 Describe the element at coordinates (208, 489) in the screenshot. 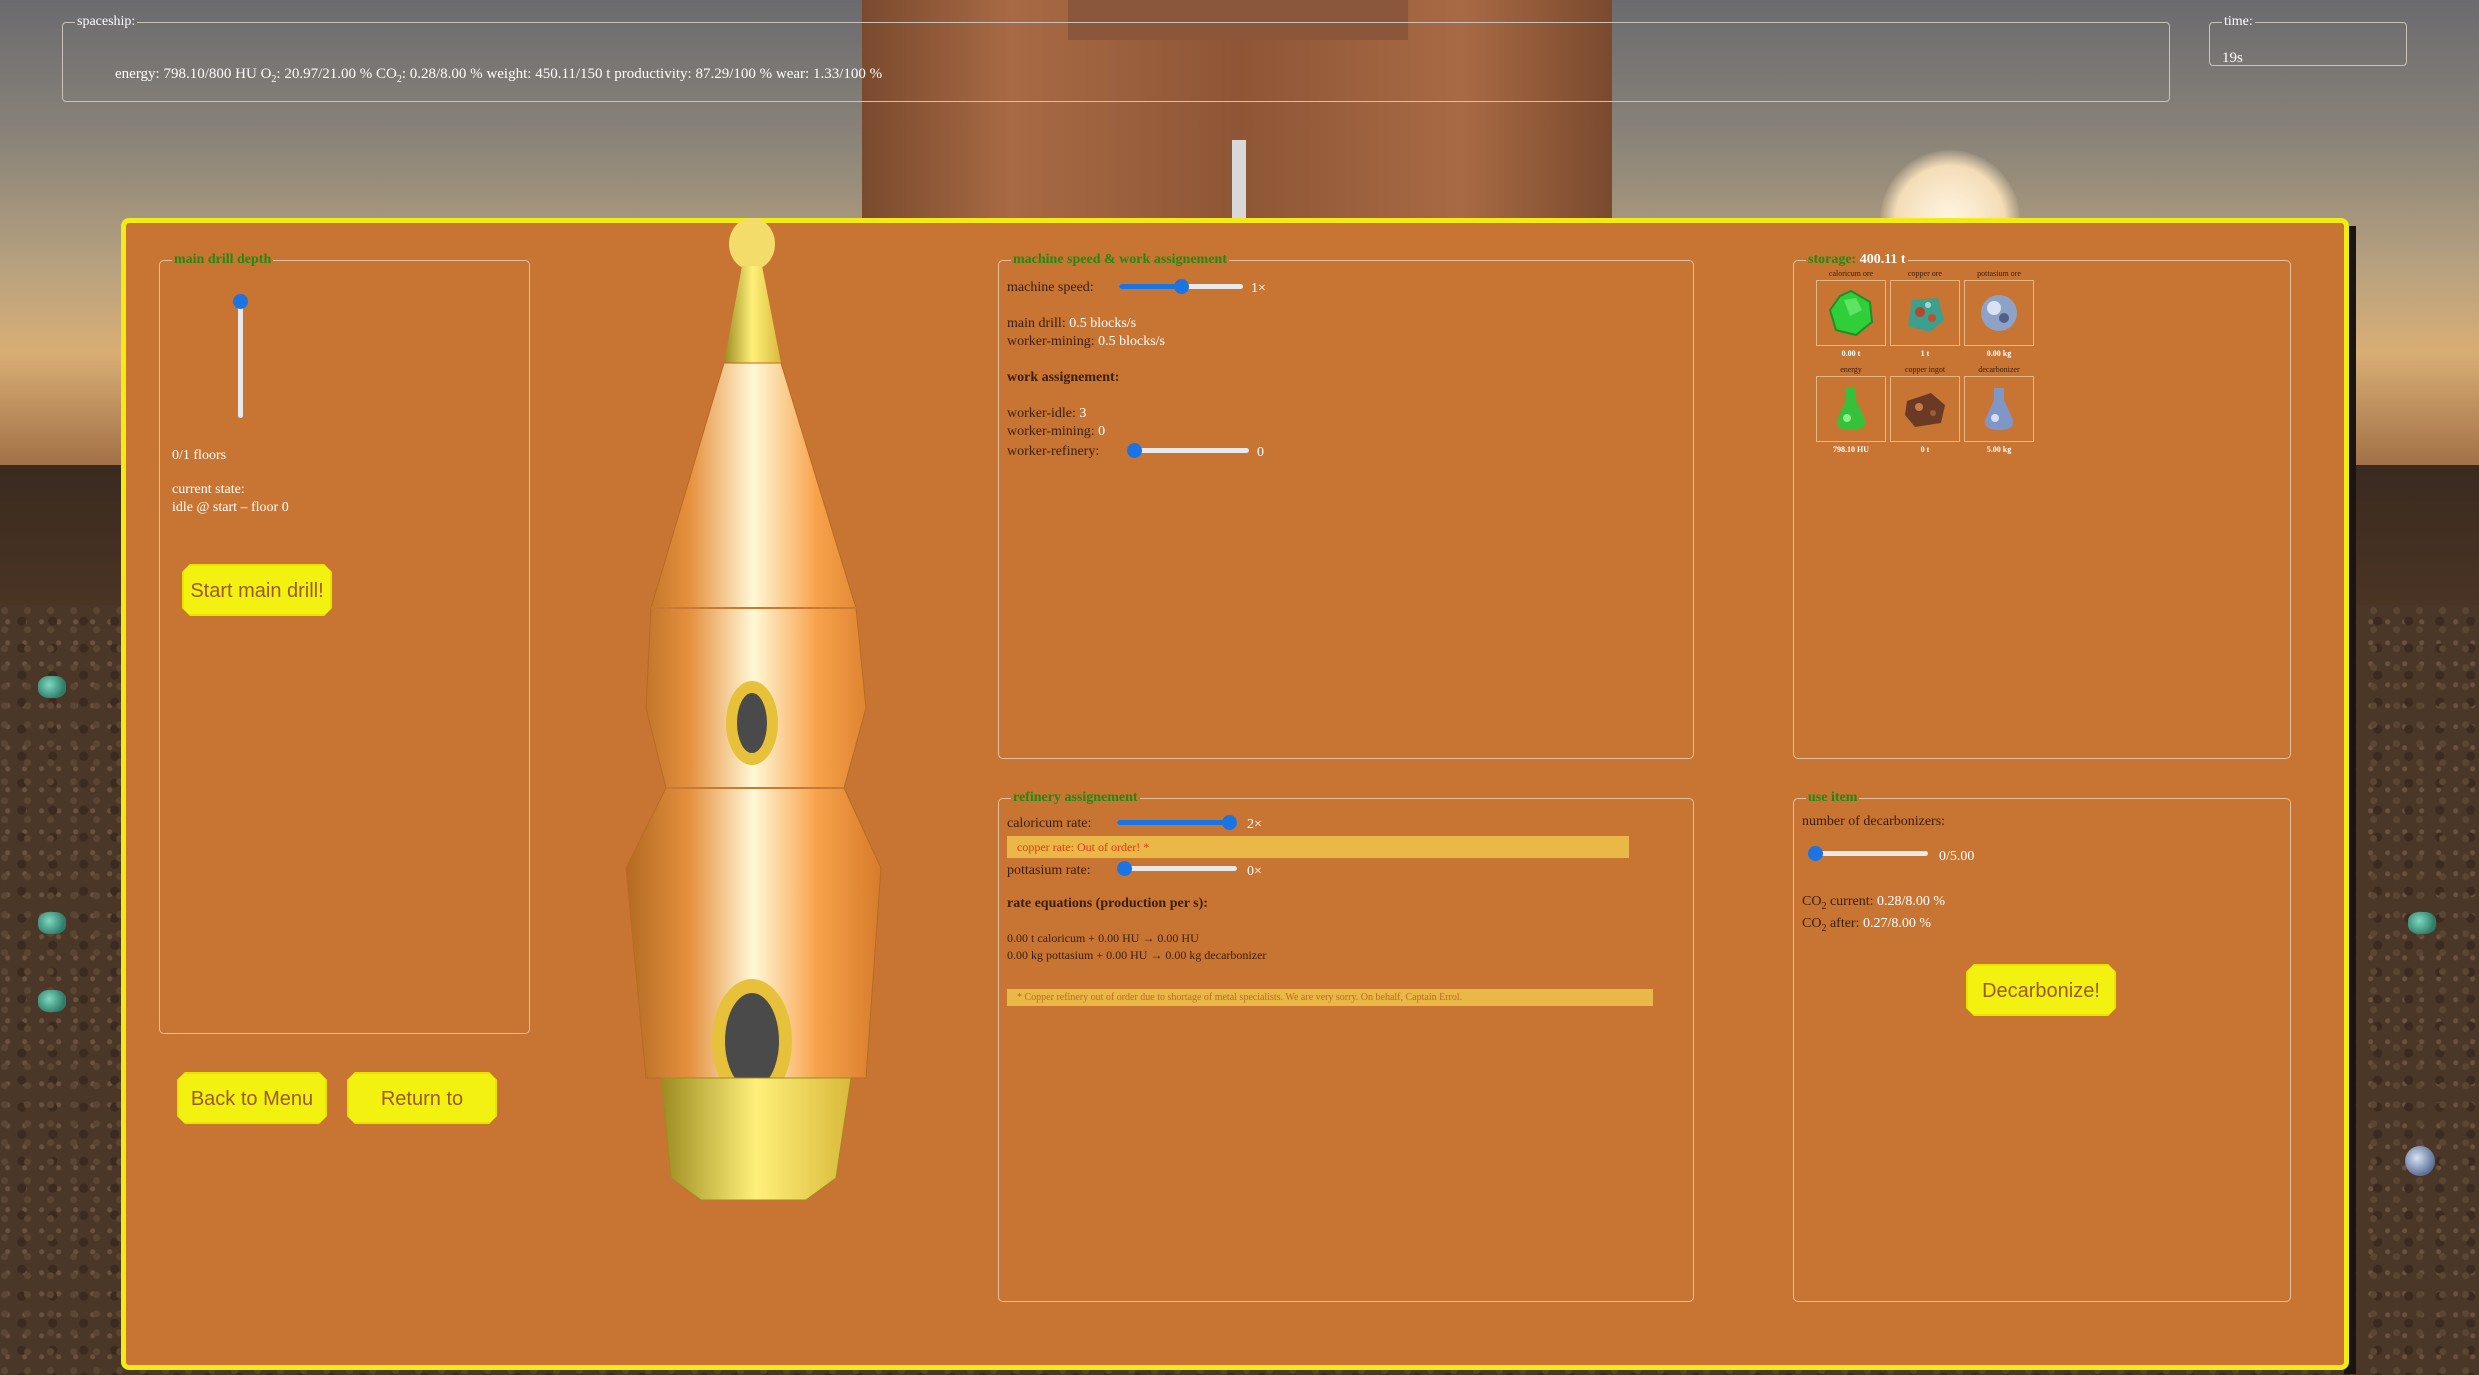

I see `drill-state-label: current state:` at that location.